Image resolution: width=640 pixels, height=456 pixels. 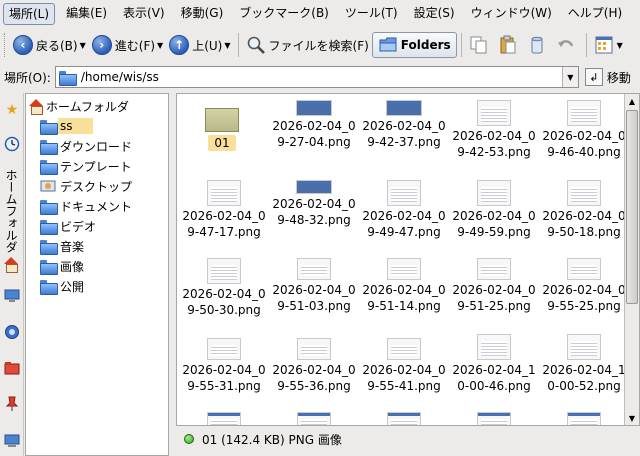 What do you see at coordinates (202, 14) in the screenshot?
I see `menu-go: 移動(G)` at bounding box center [202, 14].